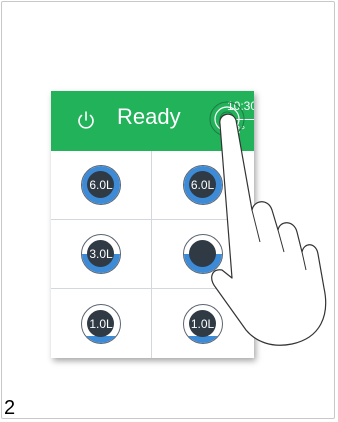 This screenshot has height=422, width=338. I want to click on volume-button: 3.0L, so click(101, 254).